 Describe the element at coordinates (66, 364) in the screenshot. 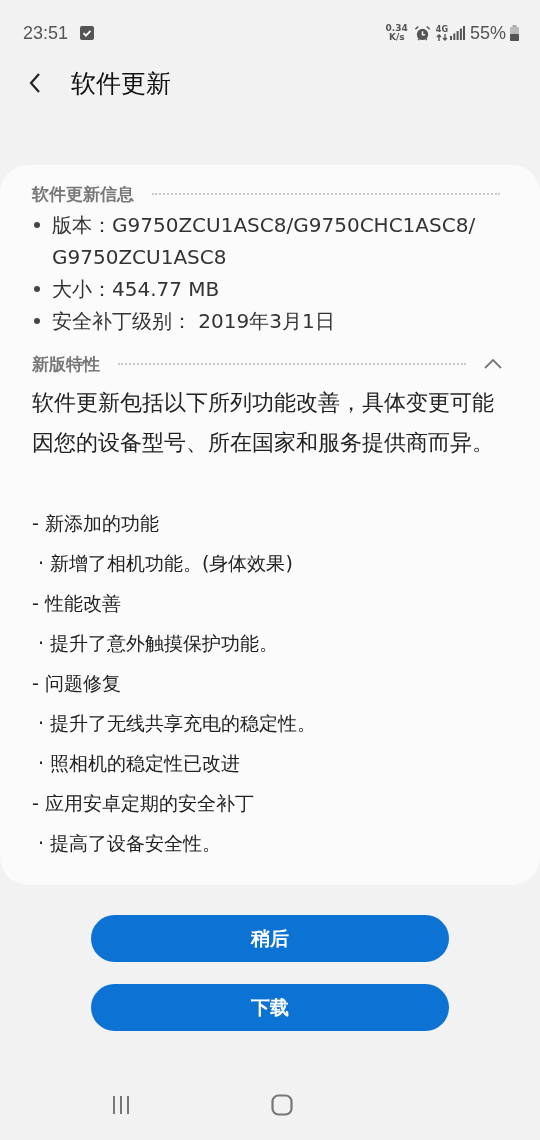

I see `section-title: 新版特性` at that location.